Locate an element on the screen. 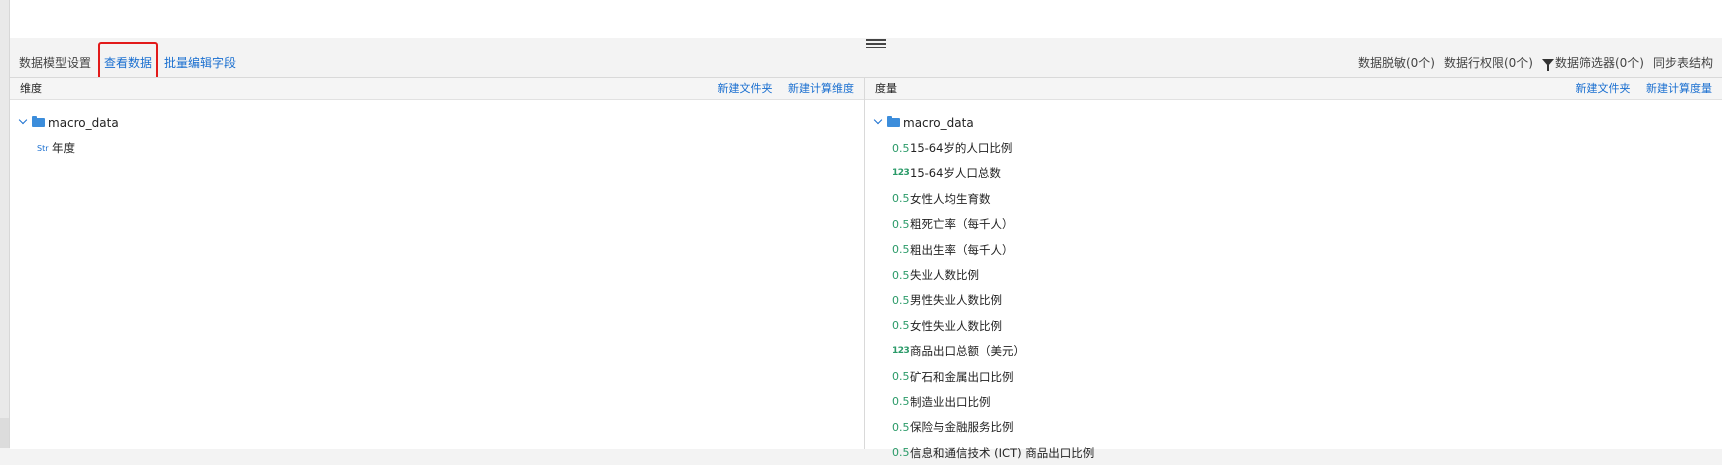 The image size is (1722, 465). measure-panel-title: 度量 is located at coordinates (886, 88).